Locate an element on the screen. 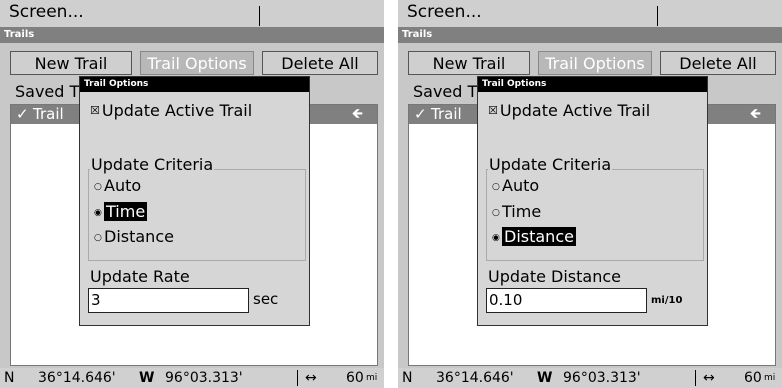 Image resolution: width=782 pixels, height=388 pixels. update-distance-label: Update Distance is located at coordinates (554, 276).